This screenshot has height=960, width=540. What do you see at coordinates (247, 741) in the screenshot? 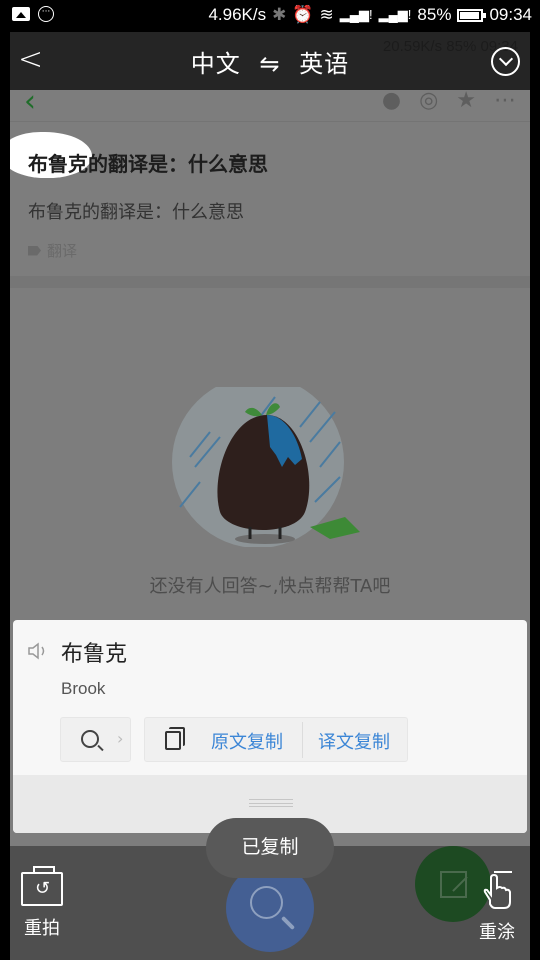
I see `copy-source-button: 原文复制` at bounding box center [247, 741].